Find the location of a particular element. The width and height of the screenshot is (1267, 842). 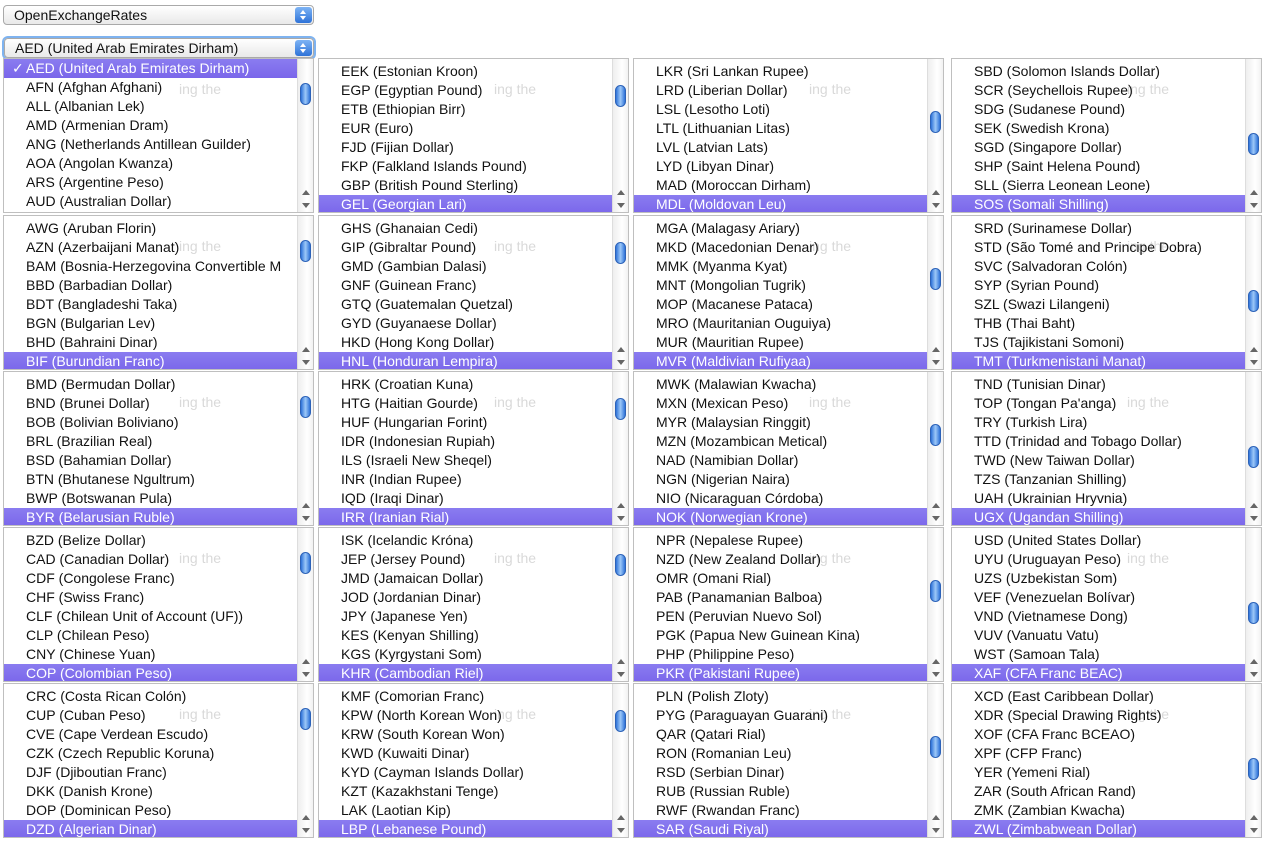

list-item: MGA (Malagasy Ariary) is located at coordinates (788, 228).